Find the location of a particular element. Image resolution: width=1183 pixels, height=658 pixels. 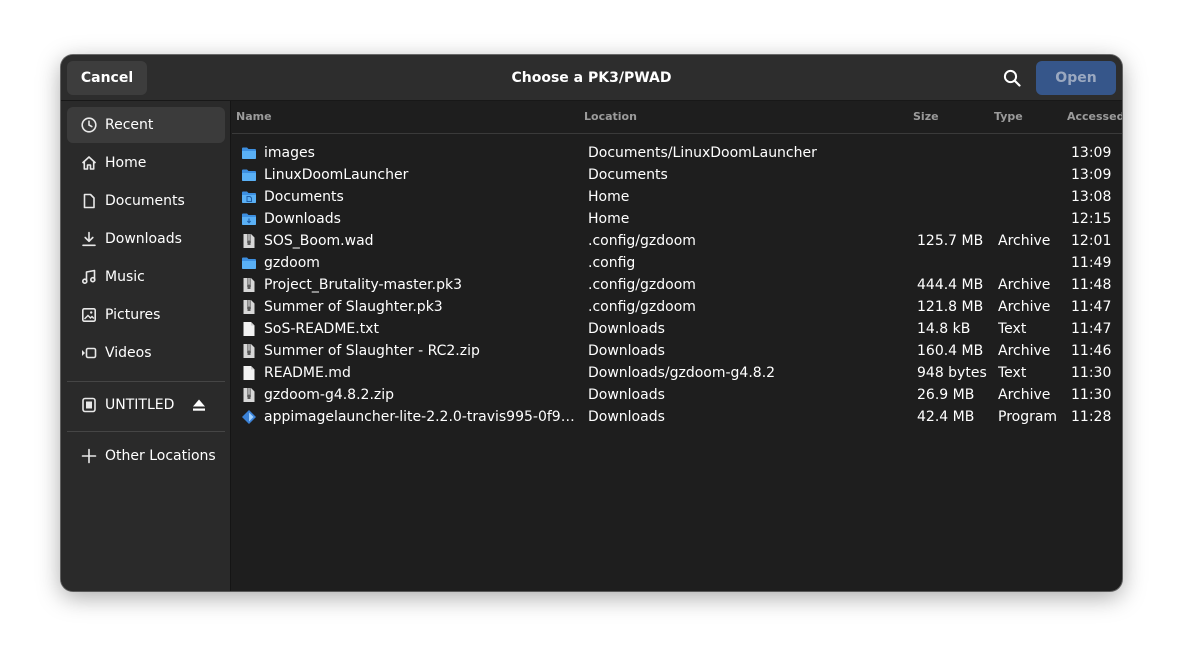

header-bar: Cancel Choose a PK3/PWAD Open is located at coordinates (591, 78).